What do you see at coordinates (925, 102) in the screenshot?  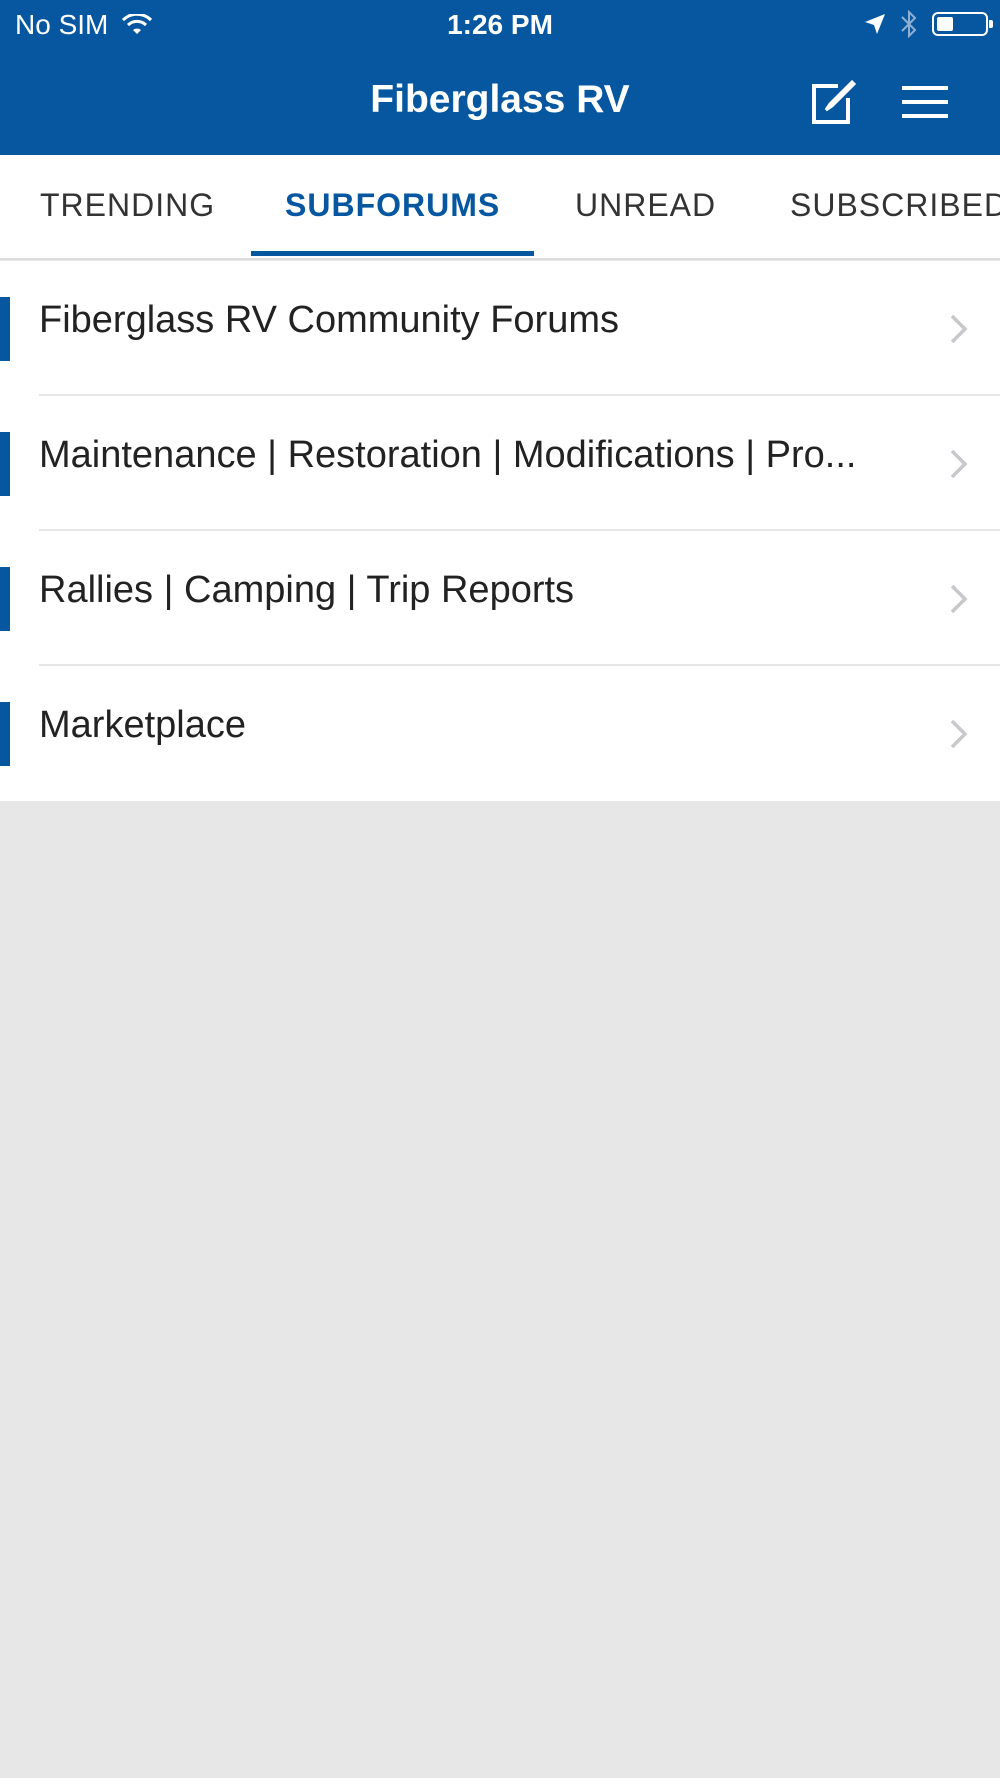 I see `hamburger-menu-icon` at bounding box center [925, 102].